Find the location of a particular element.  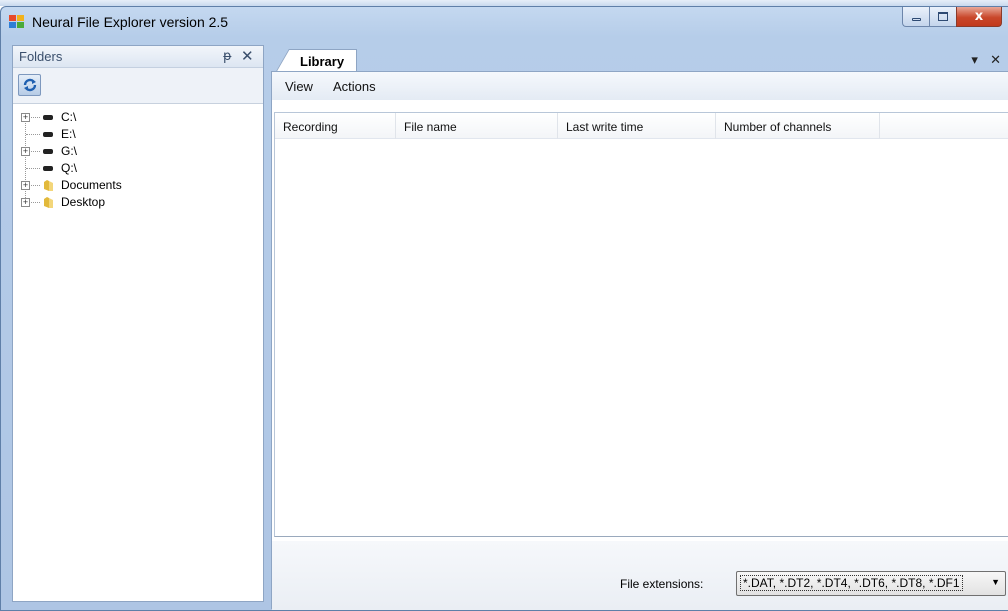

chevron-down-icon: ▼ is located at coordinates (995, 582).